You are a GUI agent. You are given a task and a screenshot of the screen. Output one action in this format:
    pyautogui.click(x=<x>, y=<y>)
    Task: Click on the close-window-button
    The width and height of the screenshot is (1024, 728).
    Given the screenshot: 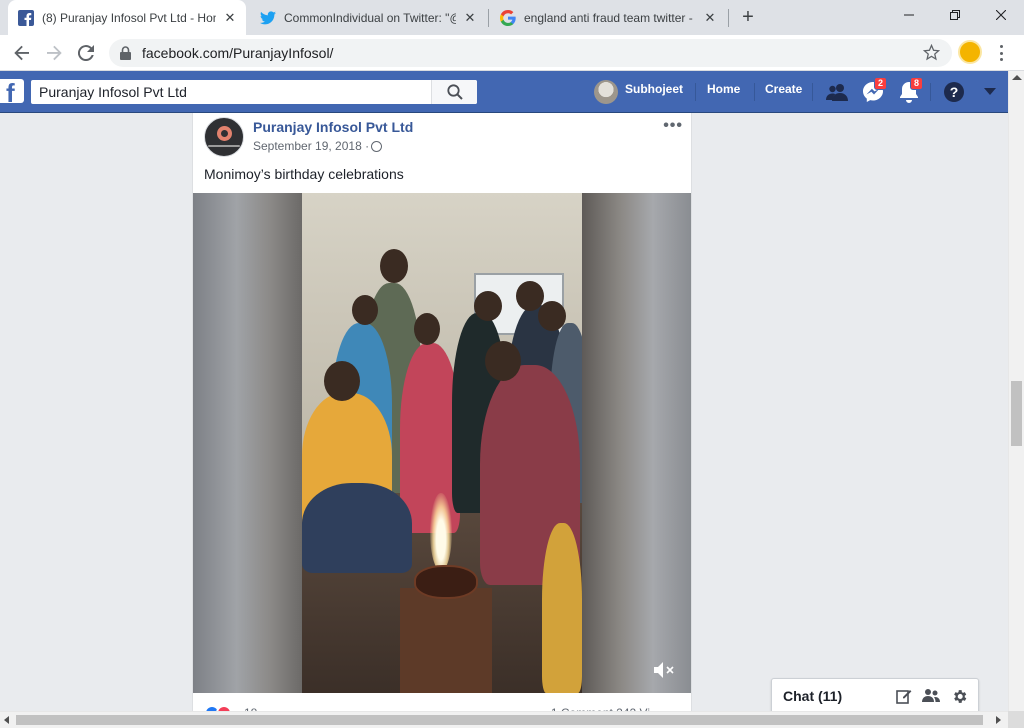 What is the action you would take?
    pyautogui.click(x=1001, y=15)
    